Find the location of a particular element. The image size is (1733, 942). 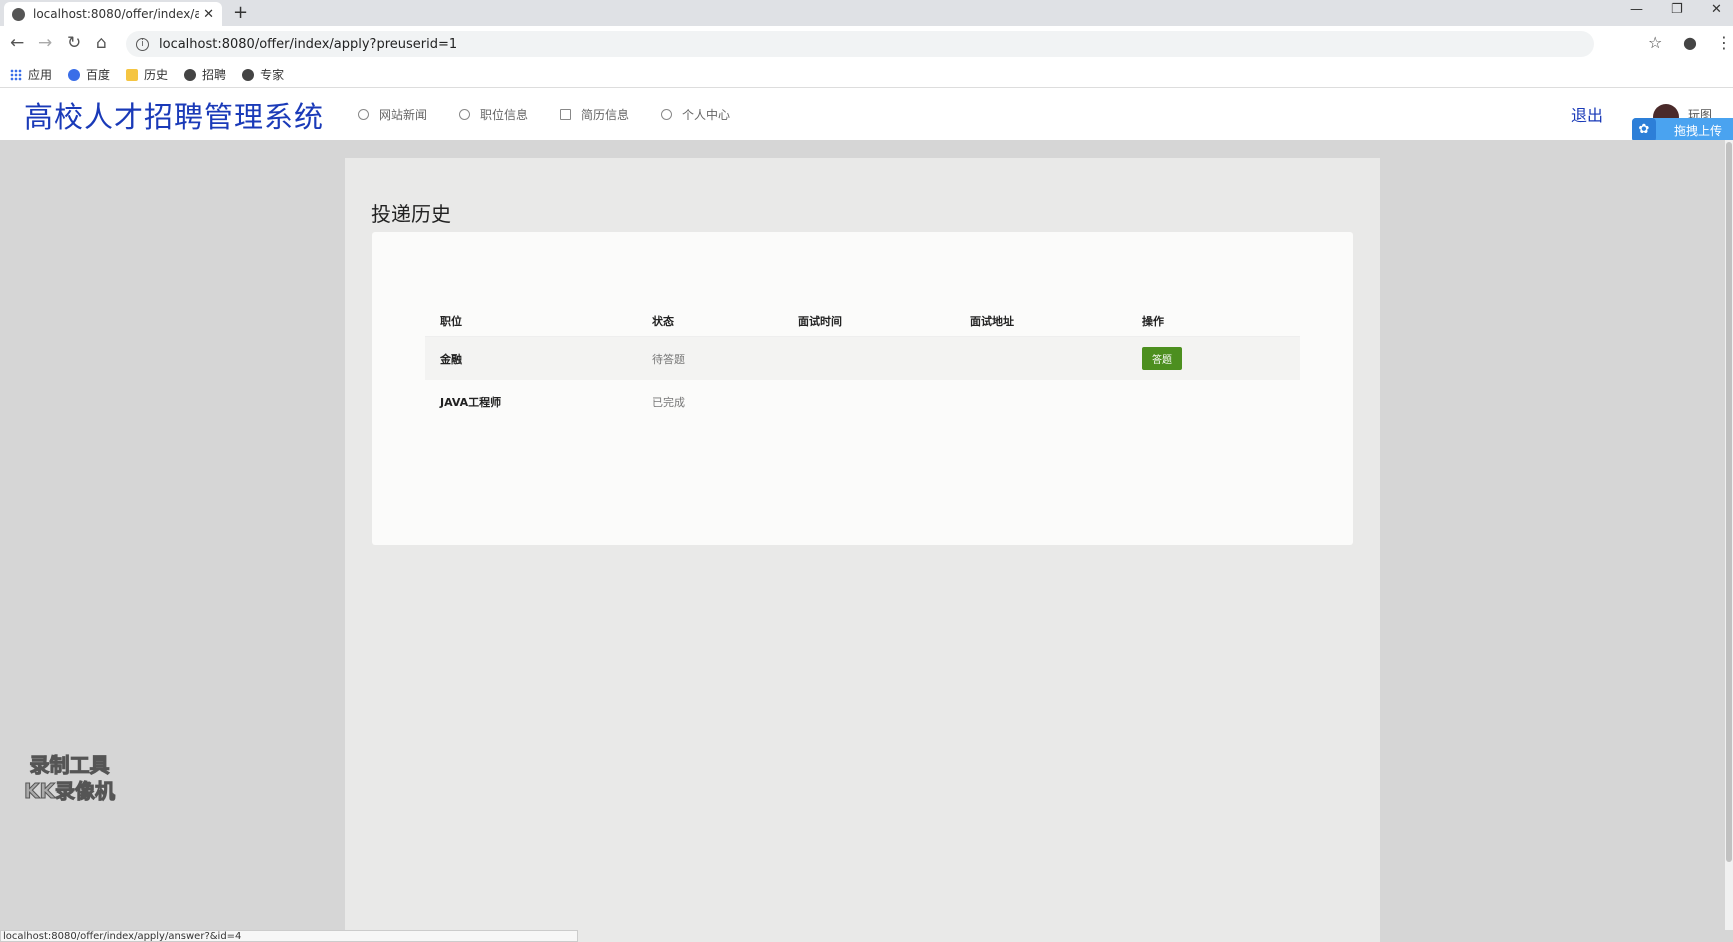

drag-upload-widget: ✿ 拖拽上传 is located at coordinates (1682, 130).